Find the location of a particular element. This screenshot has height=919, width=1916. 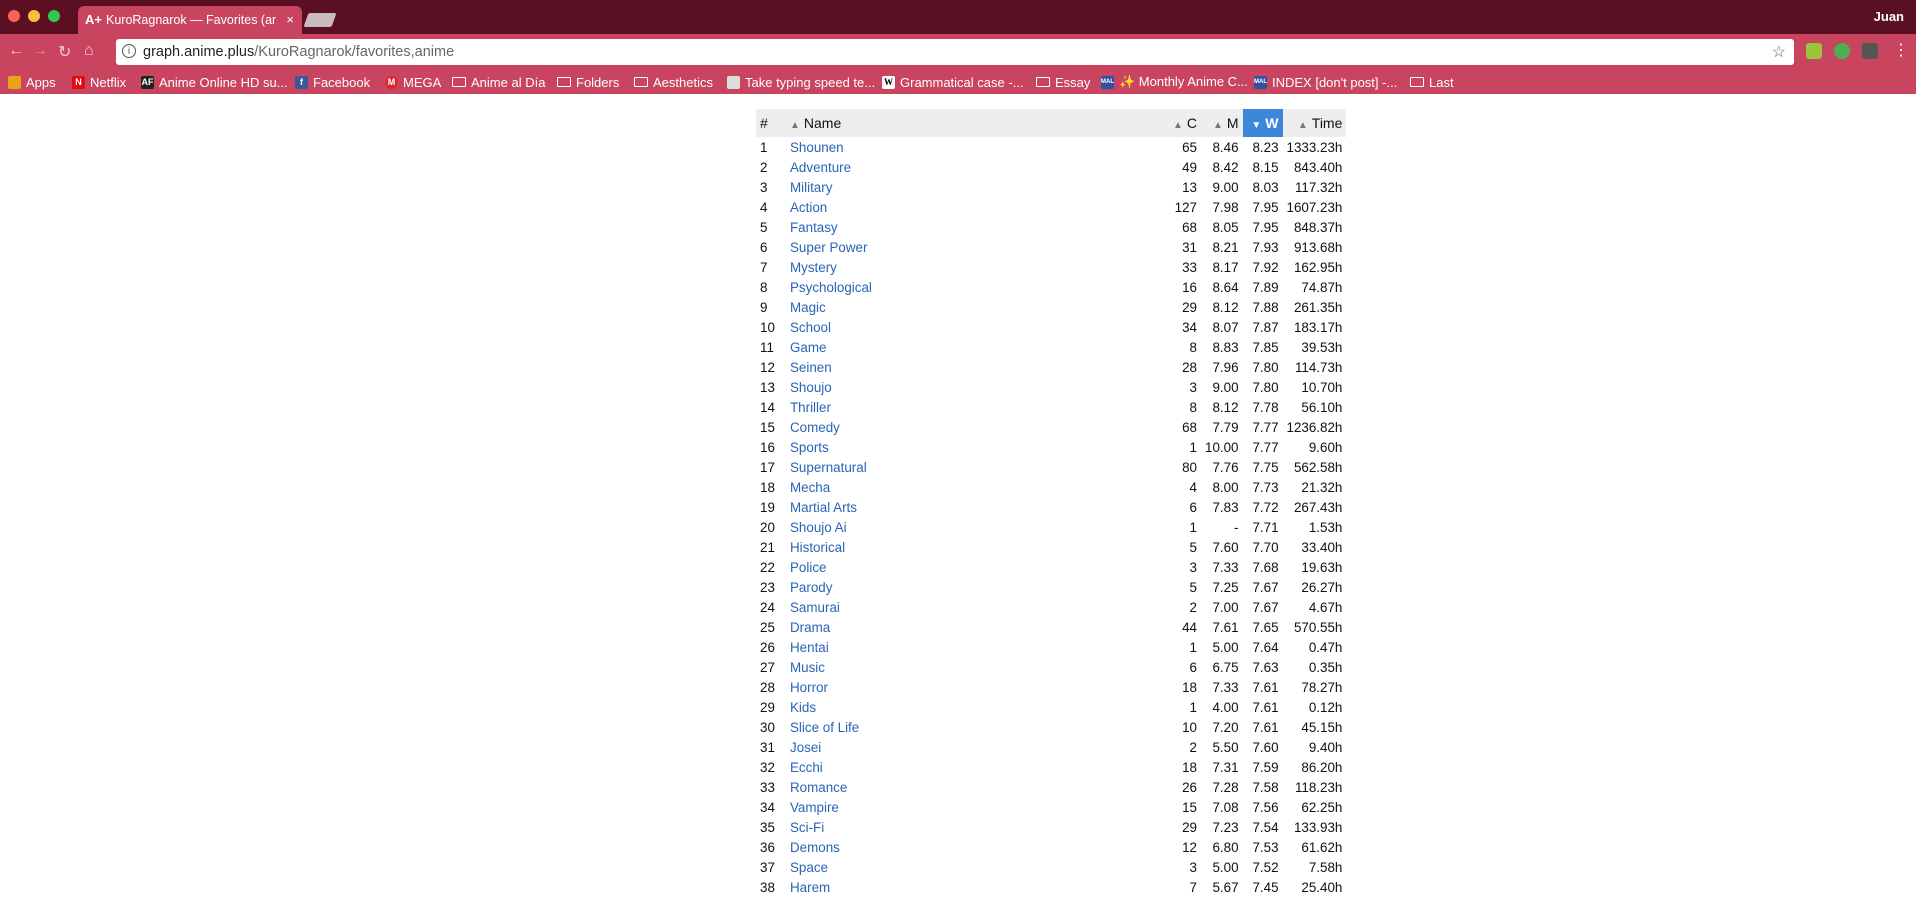

row-genre-link: Romance is located at coordinates (818, 787).